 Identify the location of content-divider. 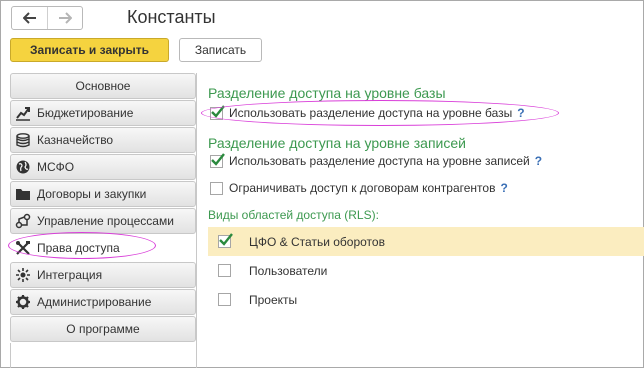
(196, 220).